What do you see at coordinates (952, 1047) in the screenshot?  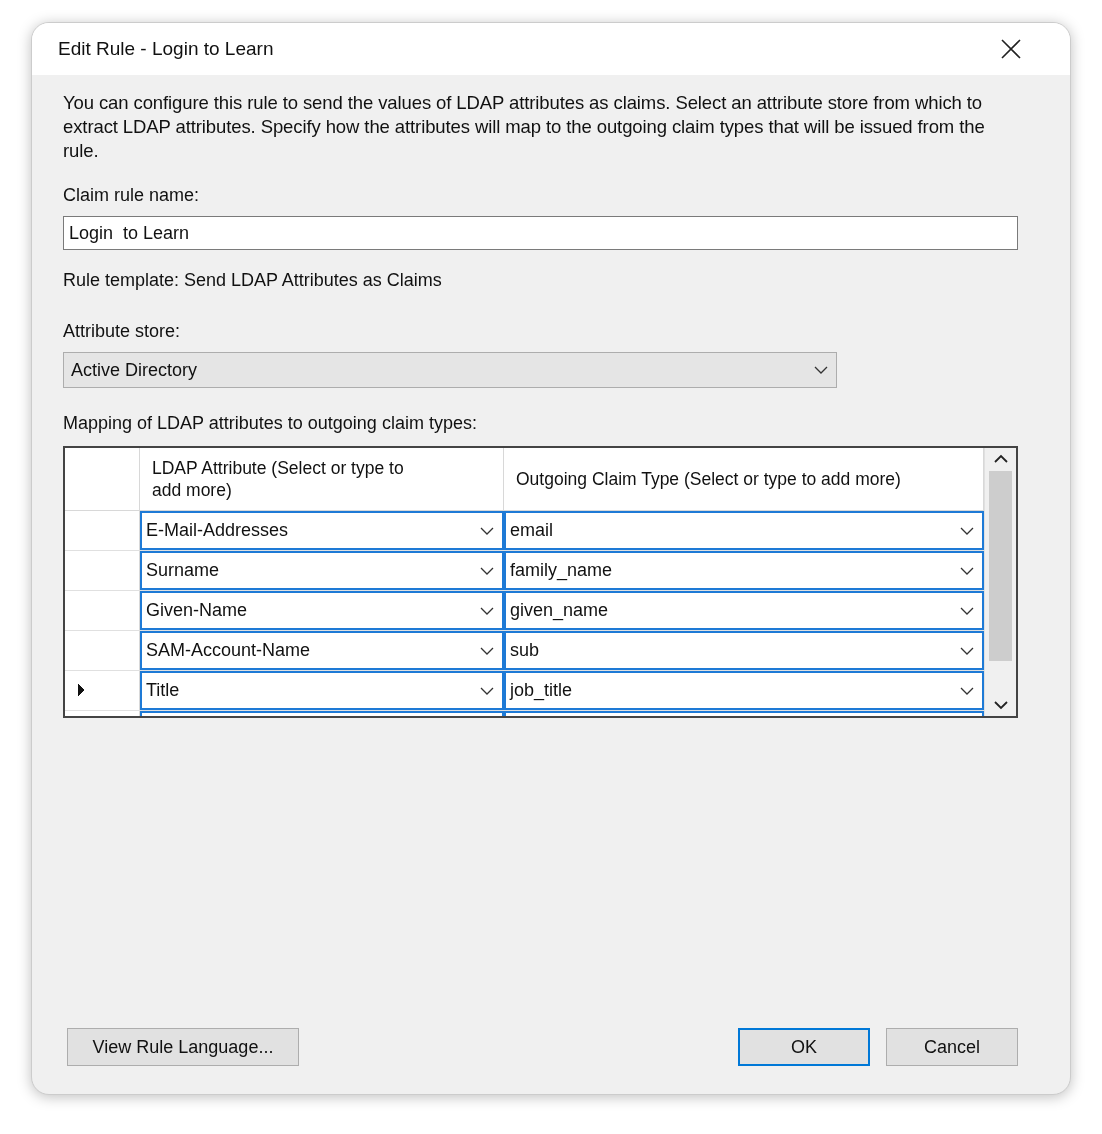 I see `dialog-button: Cancel` at bounding box center [952, 1047].